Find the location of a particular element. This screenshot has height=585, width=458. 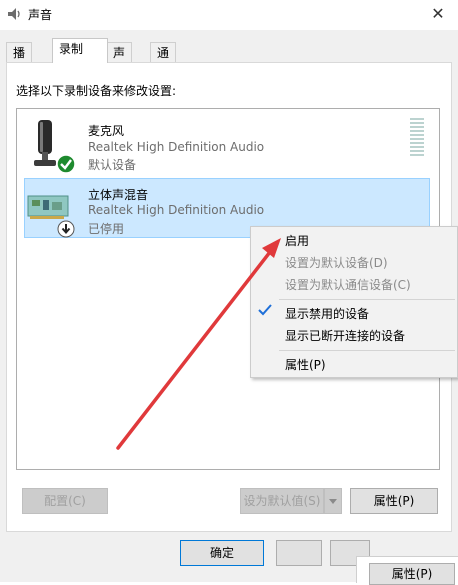

tab-sounds: 声音 is located at coordinates (119, 61).